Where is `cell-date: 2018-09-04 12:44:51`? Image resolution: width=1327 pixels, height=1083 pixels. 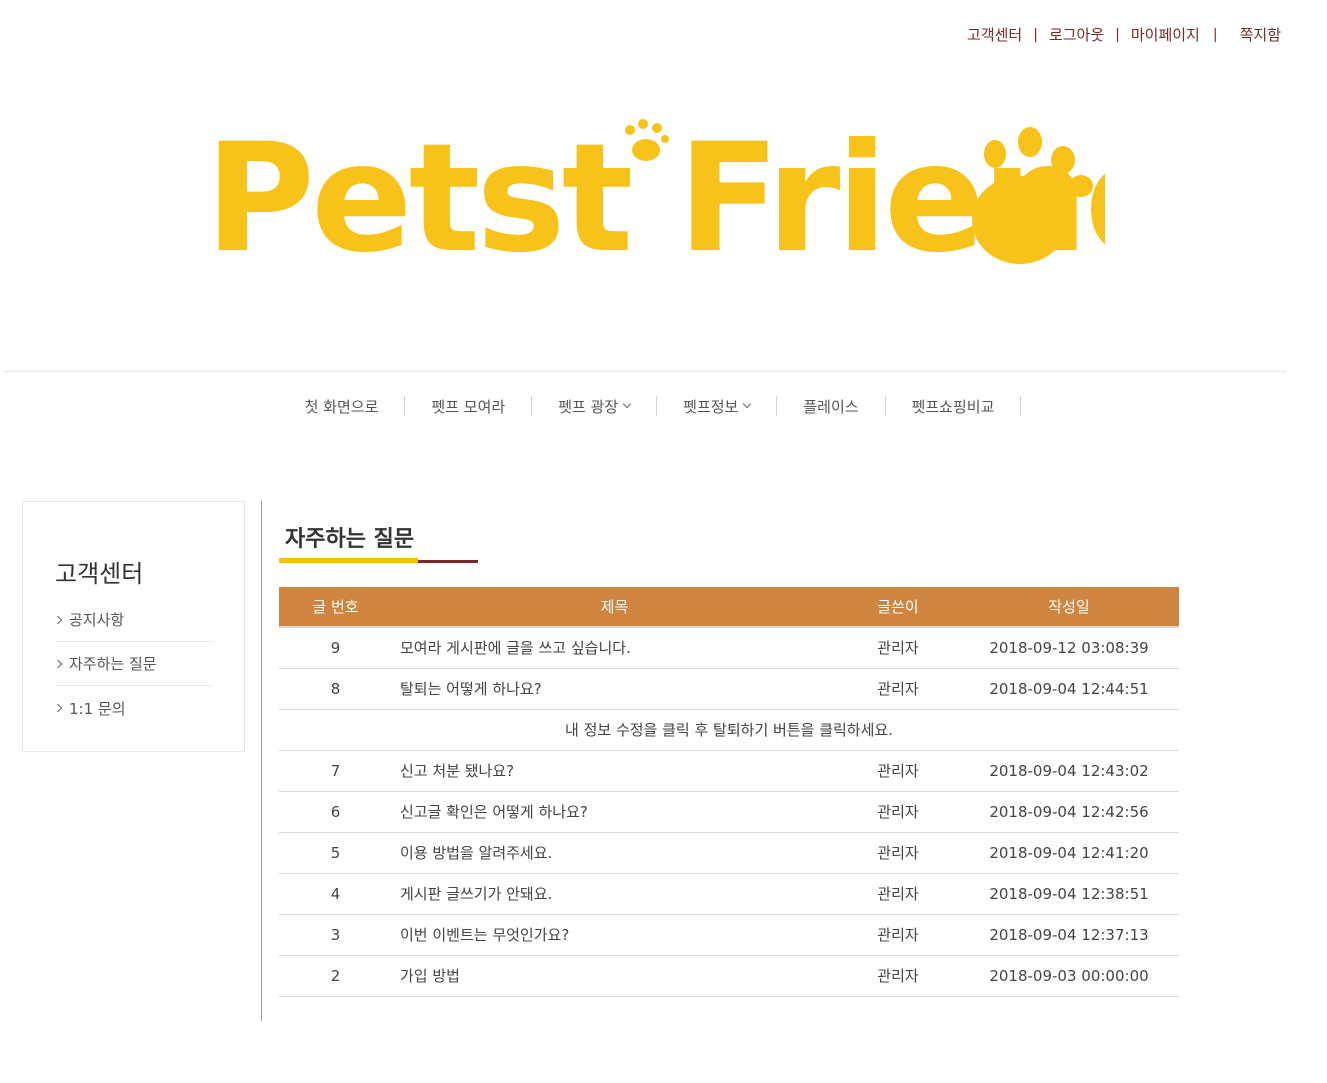
cell-date: 2018-09-04 12:44:51 is located at coordinates (1069, 689).